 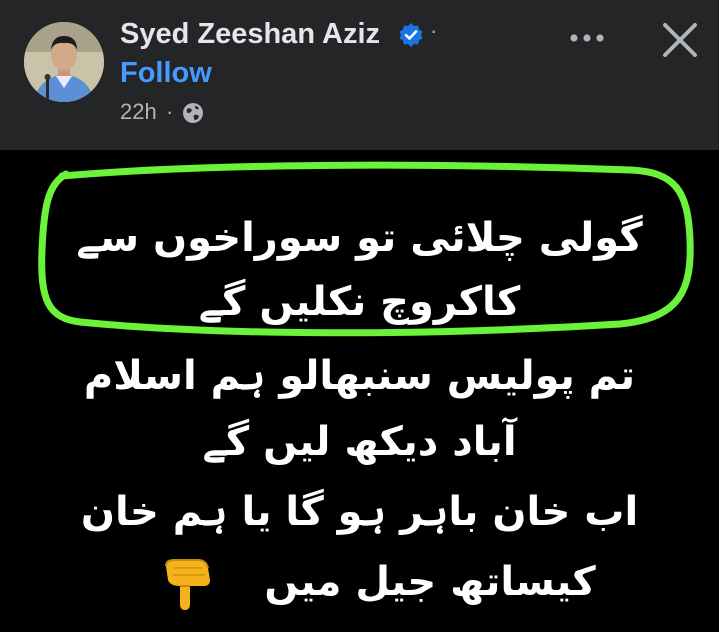 What do you see at coordinates (359, 512) in the screenshot?
I see `text-line-3: اب خان باہر ہو گا یا ہم خان` at bounding box center [359, 512].